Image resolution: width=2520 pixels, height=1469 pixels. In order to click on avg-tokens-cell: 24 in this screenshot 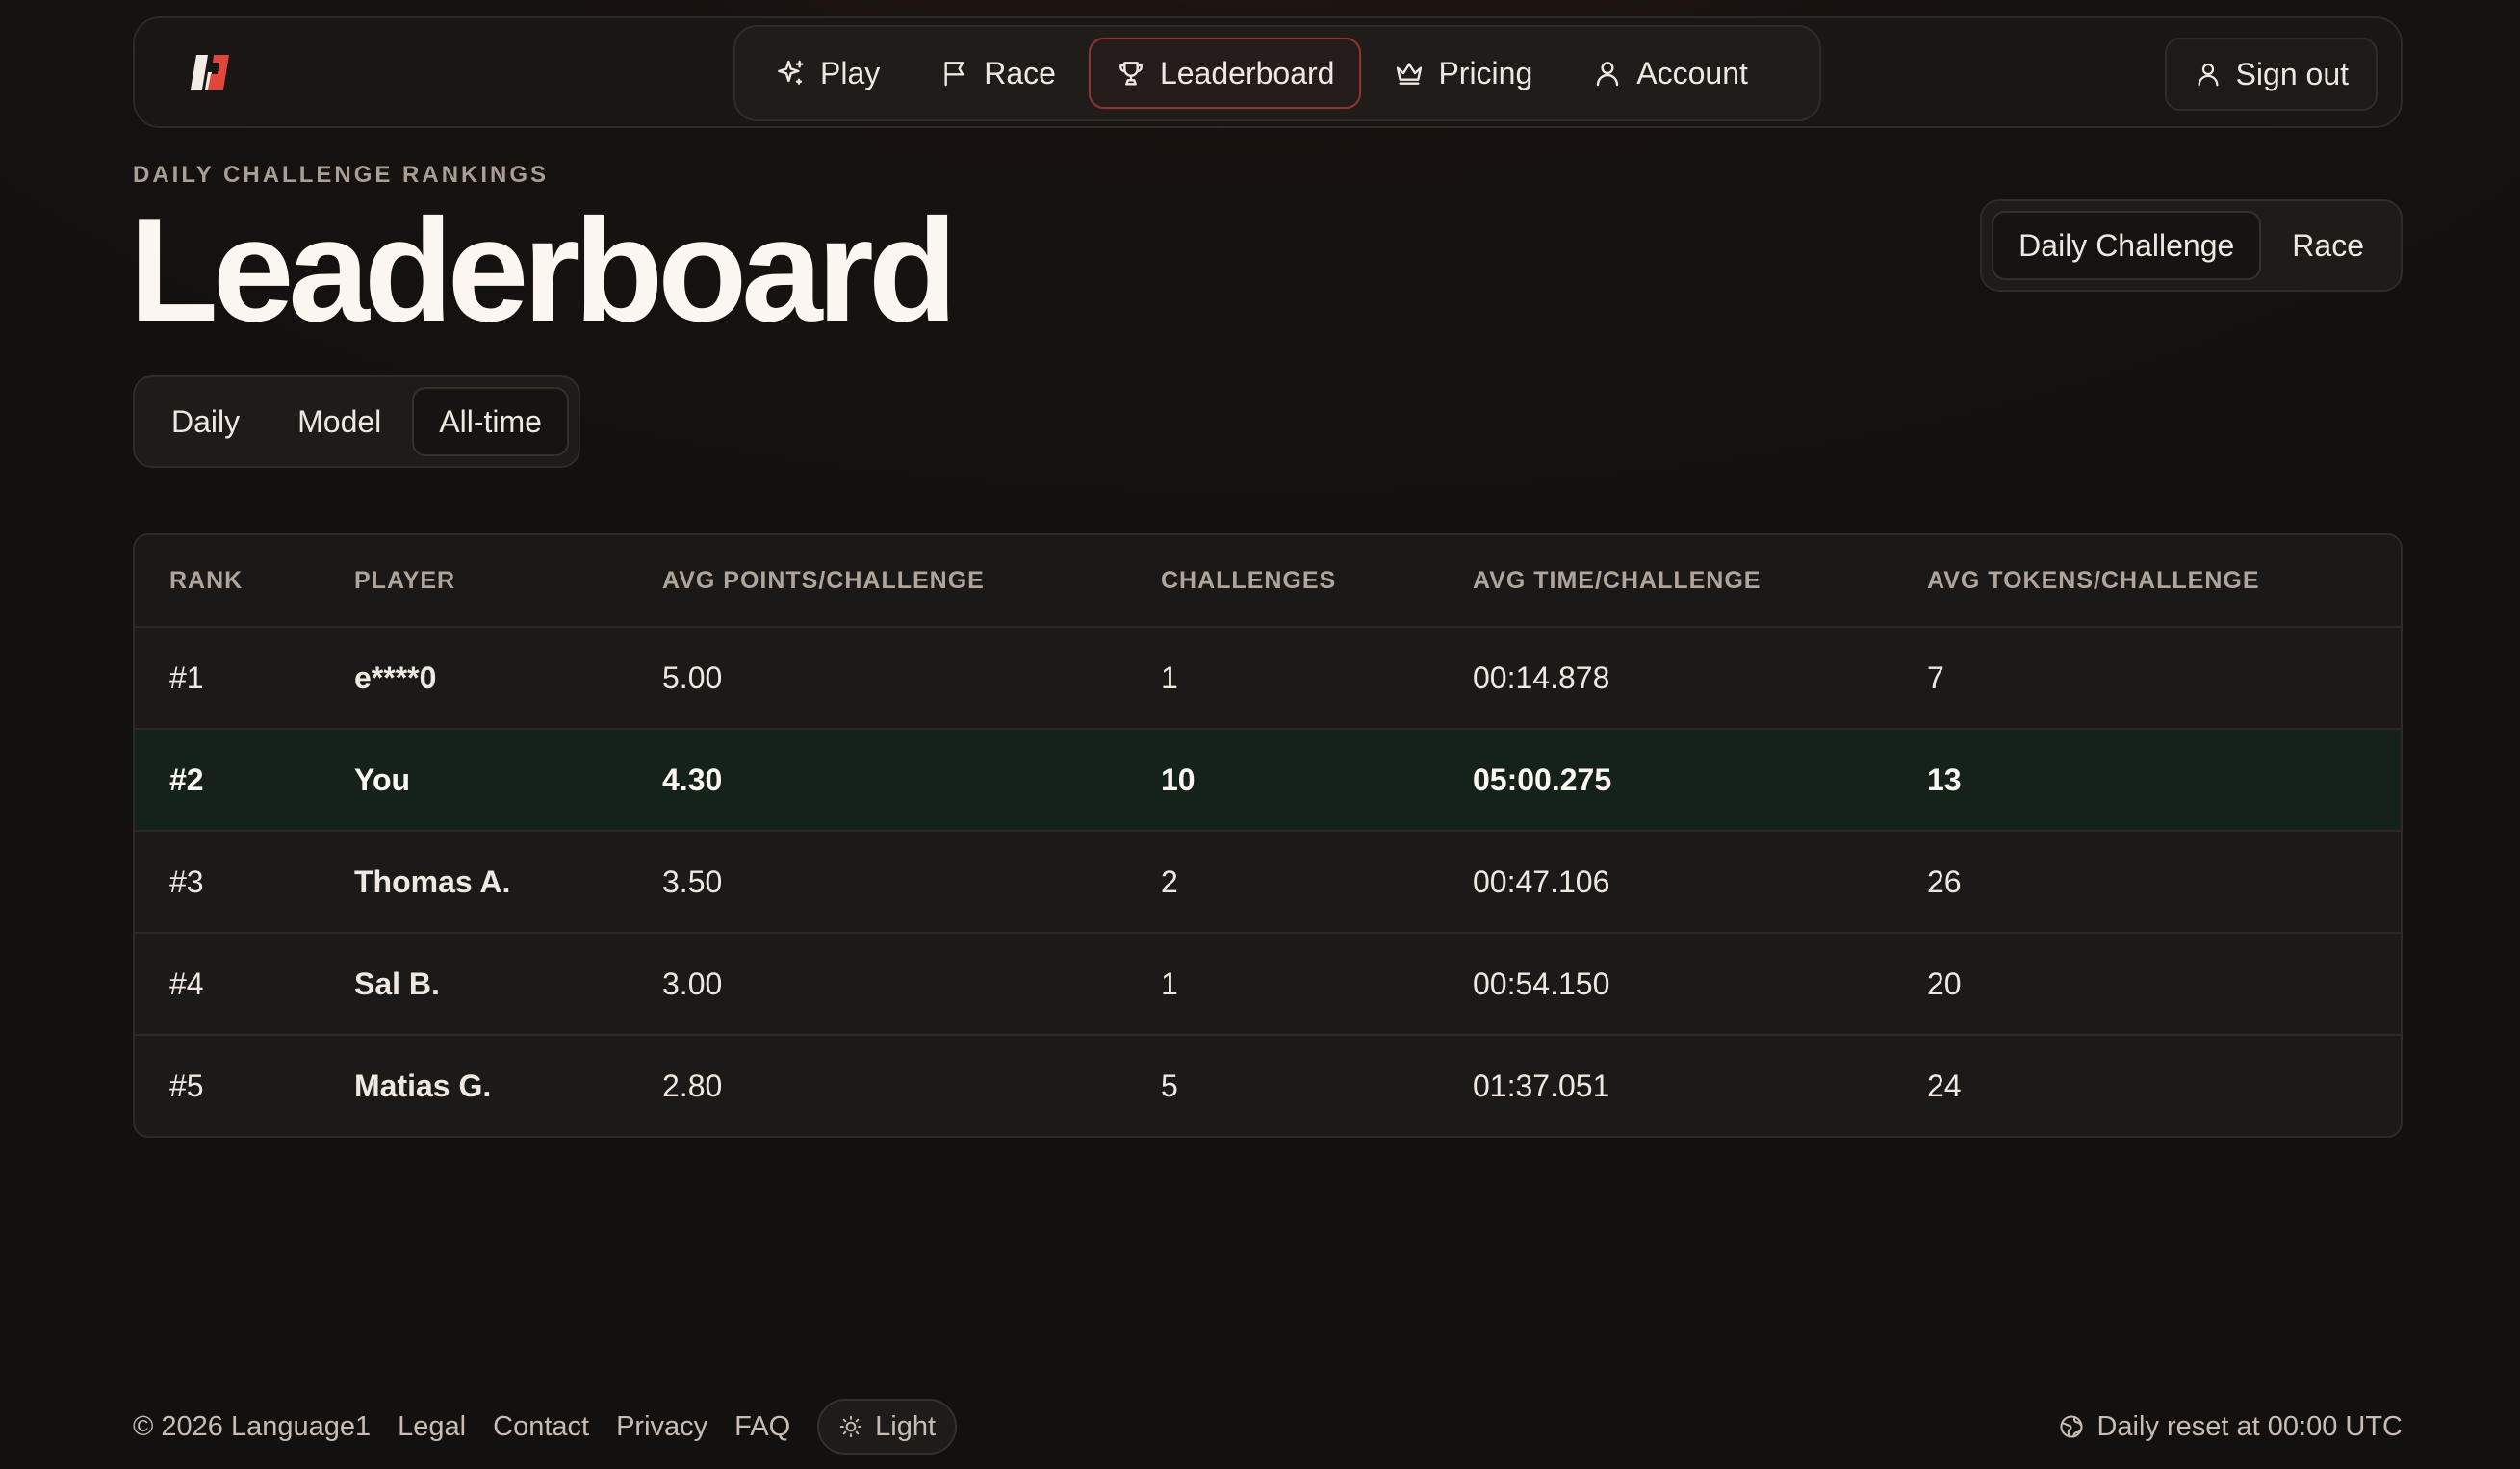, I will do `click(1944, 1085)`.